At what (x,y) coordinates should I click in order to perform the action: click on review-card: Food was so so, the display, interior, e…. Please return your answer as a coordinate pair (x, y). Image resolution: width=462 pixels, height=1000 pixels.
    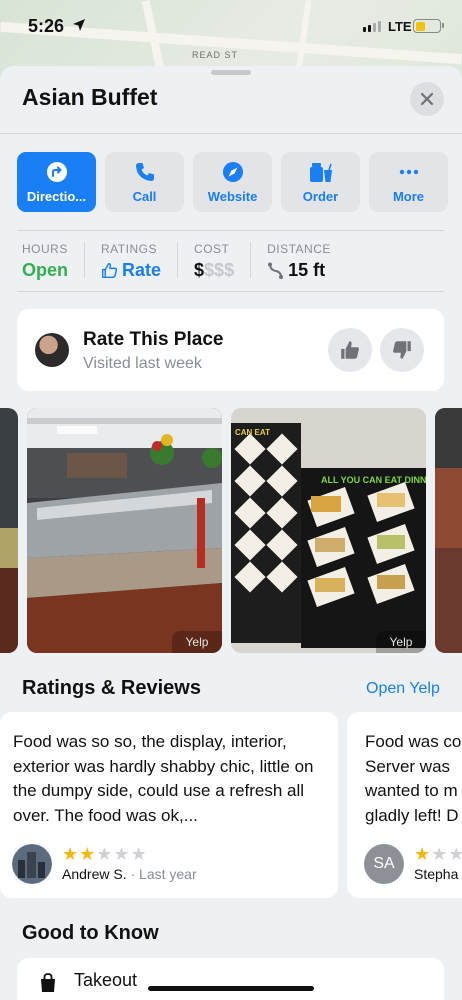
    Looking at the image, I should click on (169, 805).